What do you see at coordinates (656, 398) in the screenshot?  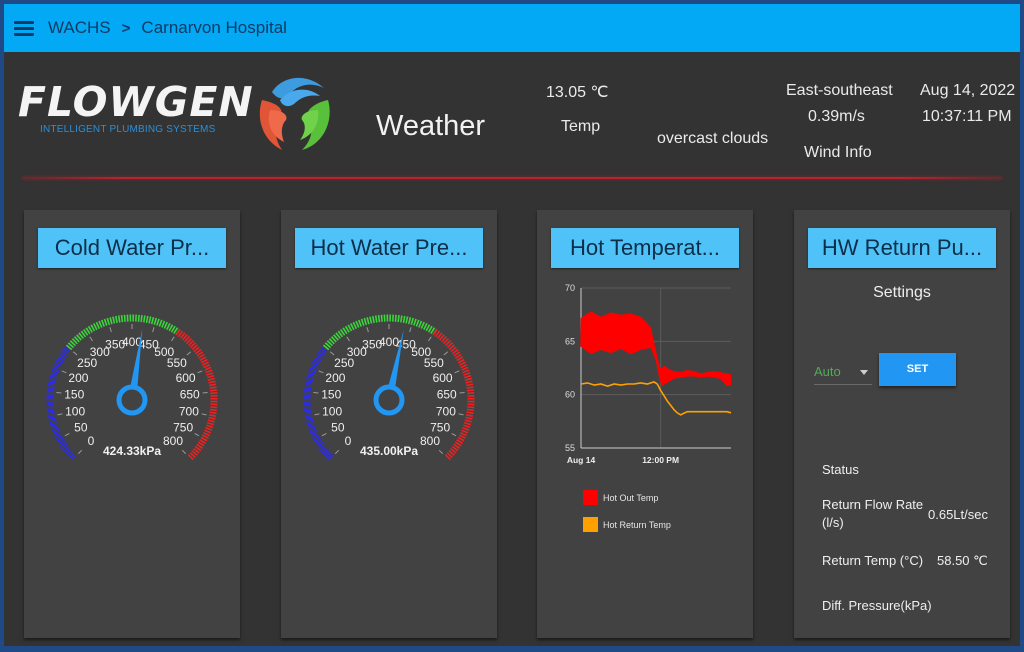 I see `series-hot-return-temp` at bounding box center [656, 398].